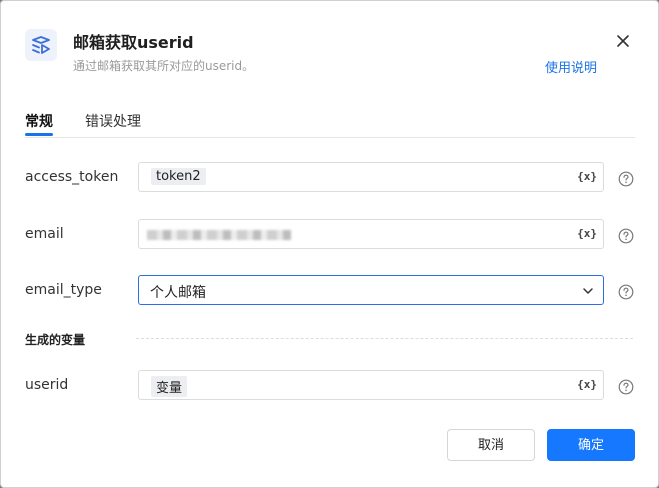 This screenshot has width=659, height=488. I want to click on active-tab-indicator, so click(39, 134).